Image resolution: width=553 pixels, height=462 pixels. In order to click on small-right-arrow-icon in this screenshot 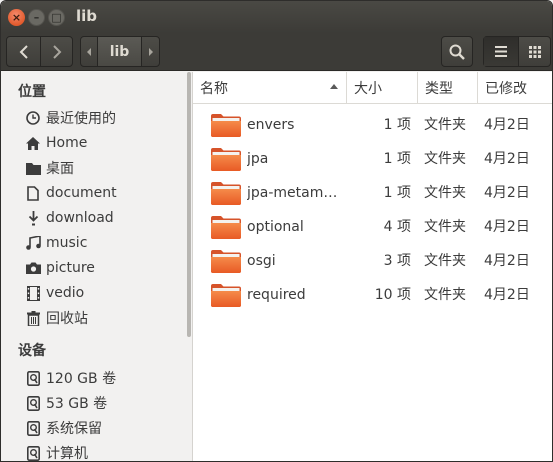, I will do `click(151, 51)`.